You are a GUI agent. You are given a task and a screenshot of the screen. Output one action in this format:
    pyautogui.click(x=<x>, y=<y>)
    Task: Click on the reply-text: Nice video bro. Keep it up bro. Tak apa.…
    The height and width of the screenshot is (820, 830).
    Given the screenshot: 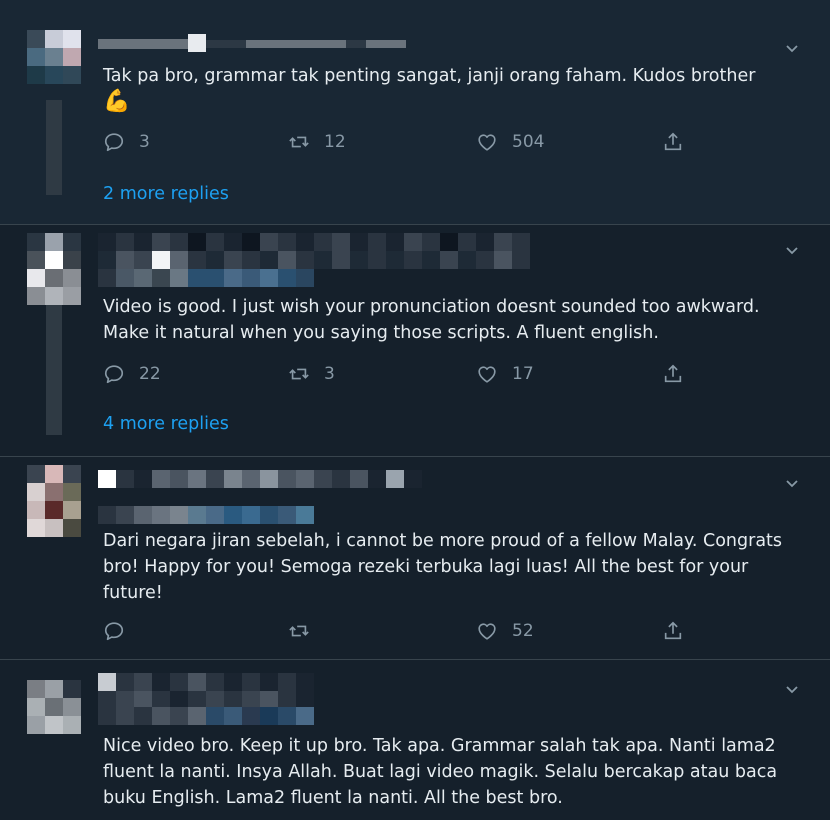 What is the action you would take?
    pyautogui.click(x=440, y=772)
    